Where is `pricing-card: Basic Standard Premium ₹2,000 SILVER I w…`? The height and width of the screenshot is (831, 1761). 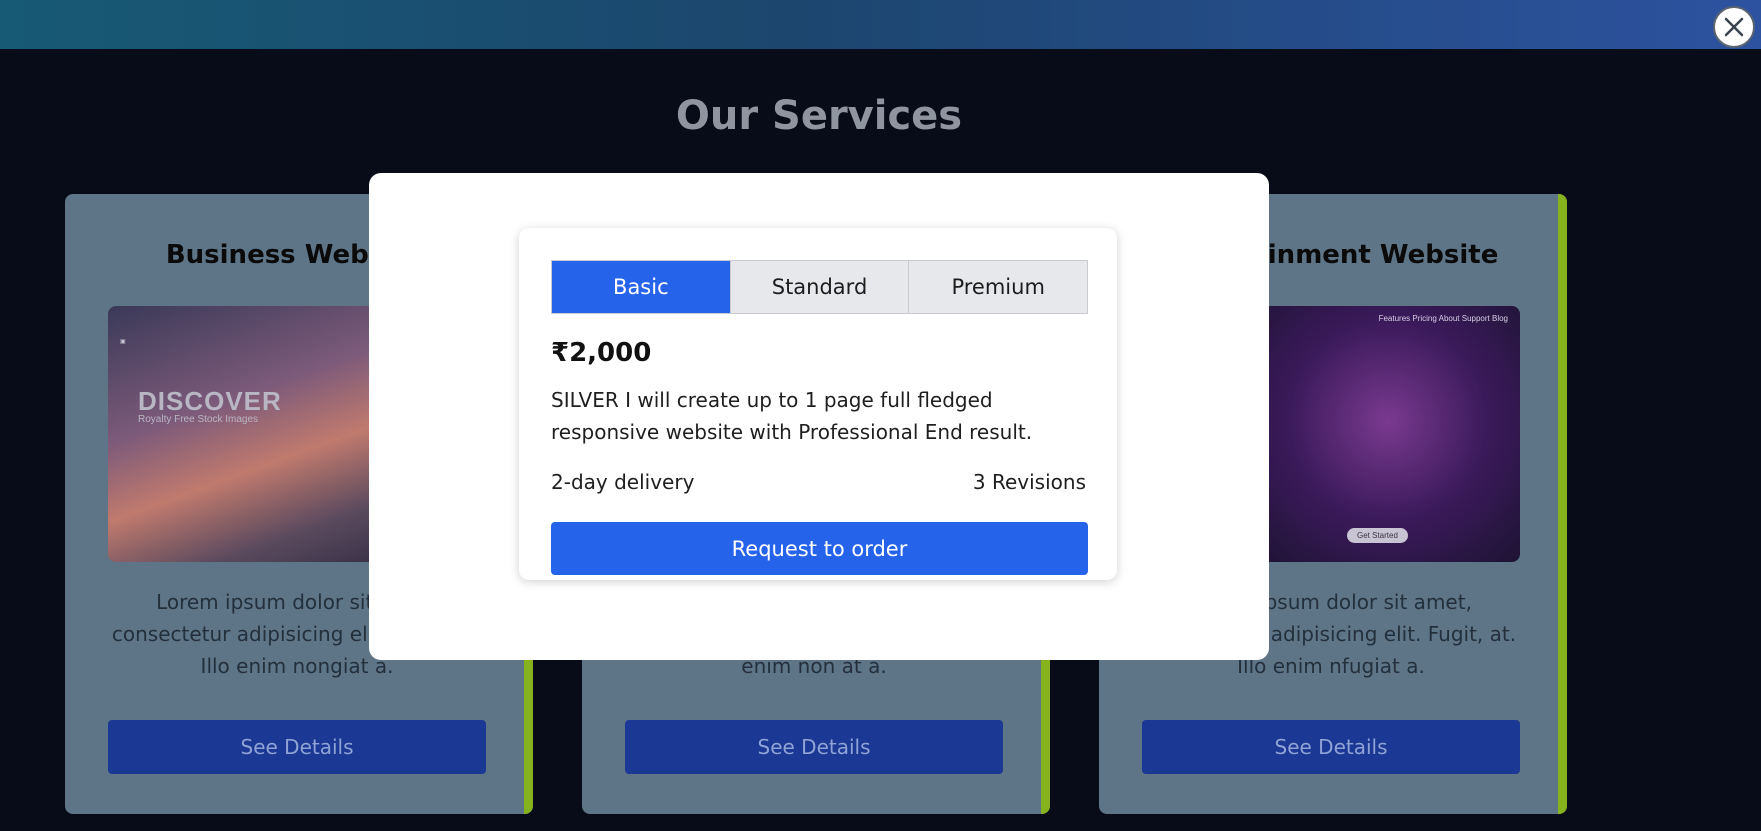 pricing-card: Basic Standard Premium ₹2,000 SILVER I w… is located at coordinates (818, 404).